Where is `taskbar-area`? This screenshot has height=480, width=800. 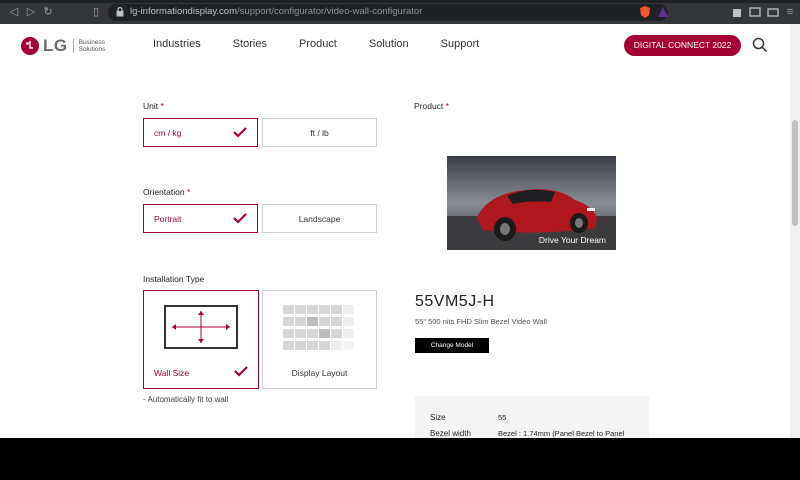
taskbar-area is located at coordinates (400, 459).